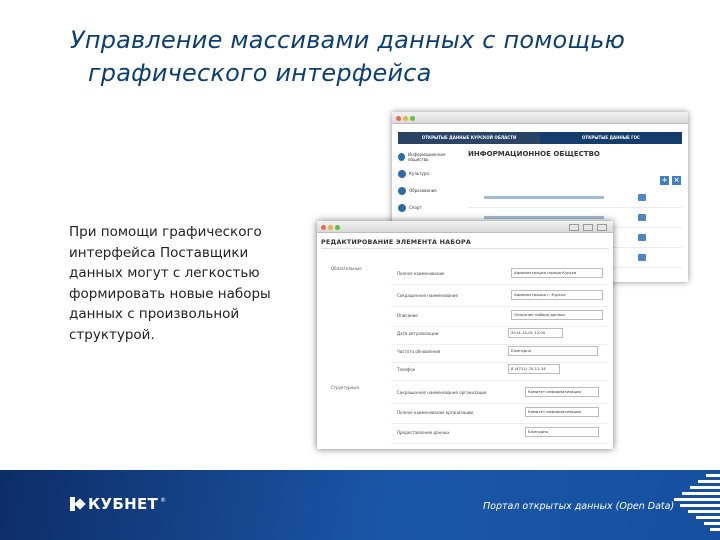  Describe the element at coordinates (429, 156) in the screenshot. I see `sidebar-item-info-society: Информационное общество` at that location.